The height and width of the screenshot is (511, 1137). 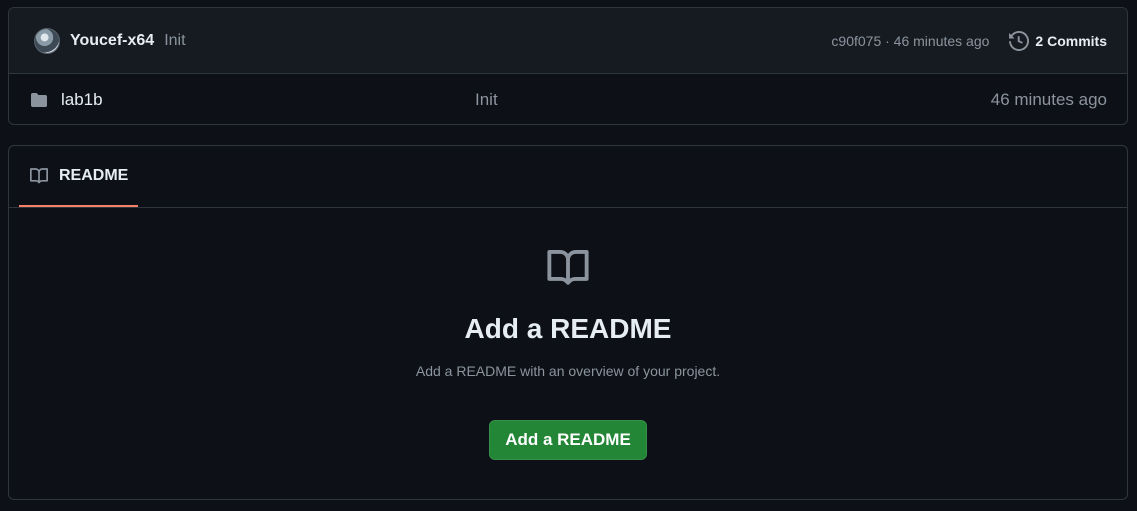 What do you see at coordinates (910, 41) in the screenshot?
I see `commit-hash-time: c90f075 · 46 minutes ago` at bounding box center [910, 41].